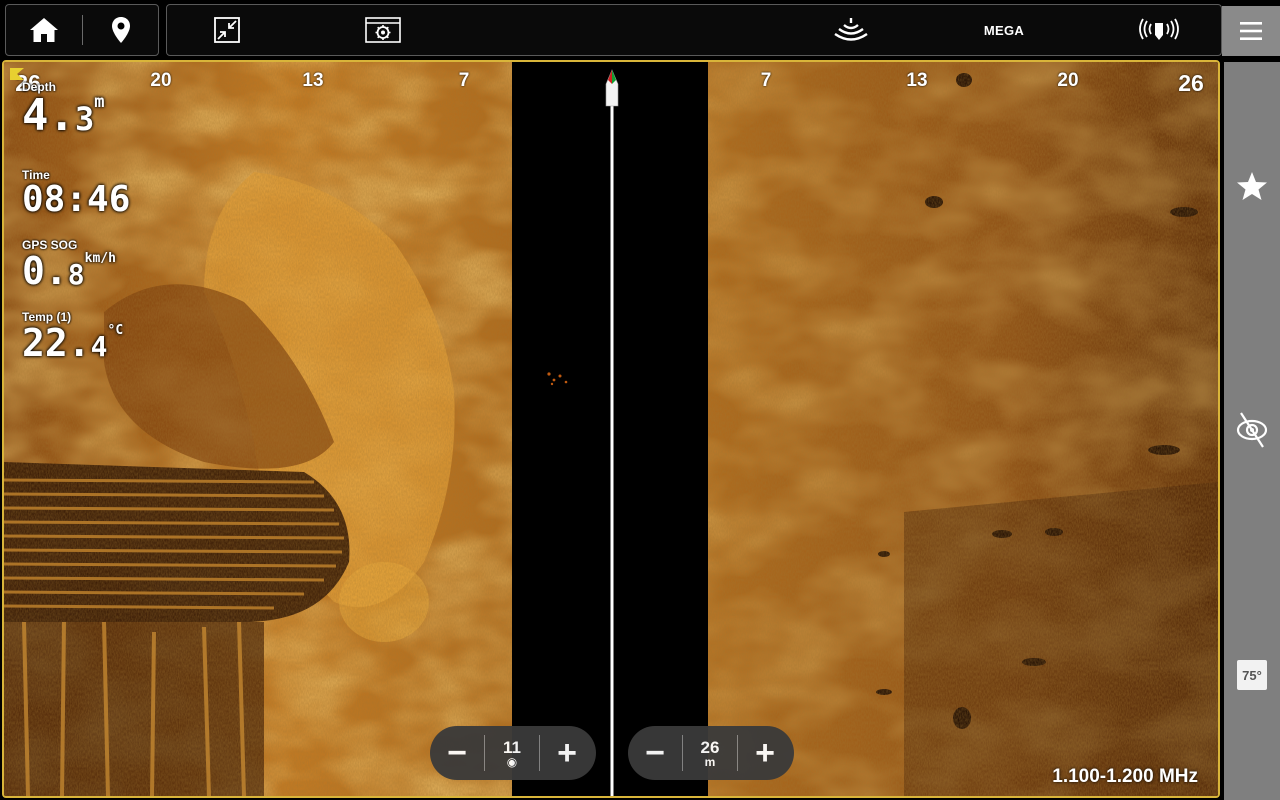 The width and height of the screenshot is (1280, 800). Describe the element at coordinates (710, 761) in the screenshot. I see `range-unit: m` at that location.